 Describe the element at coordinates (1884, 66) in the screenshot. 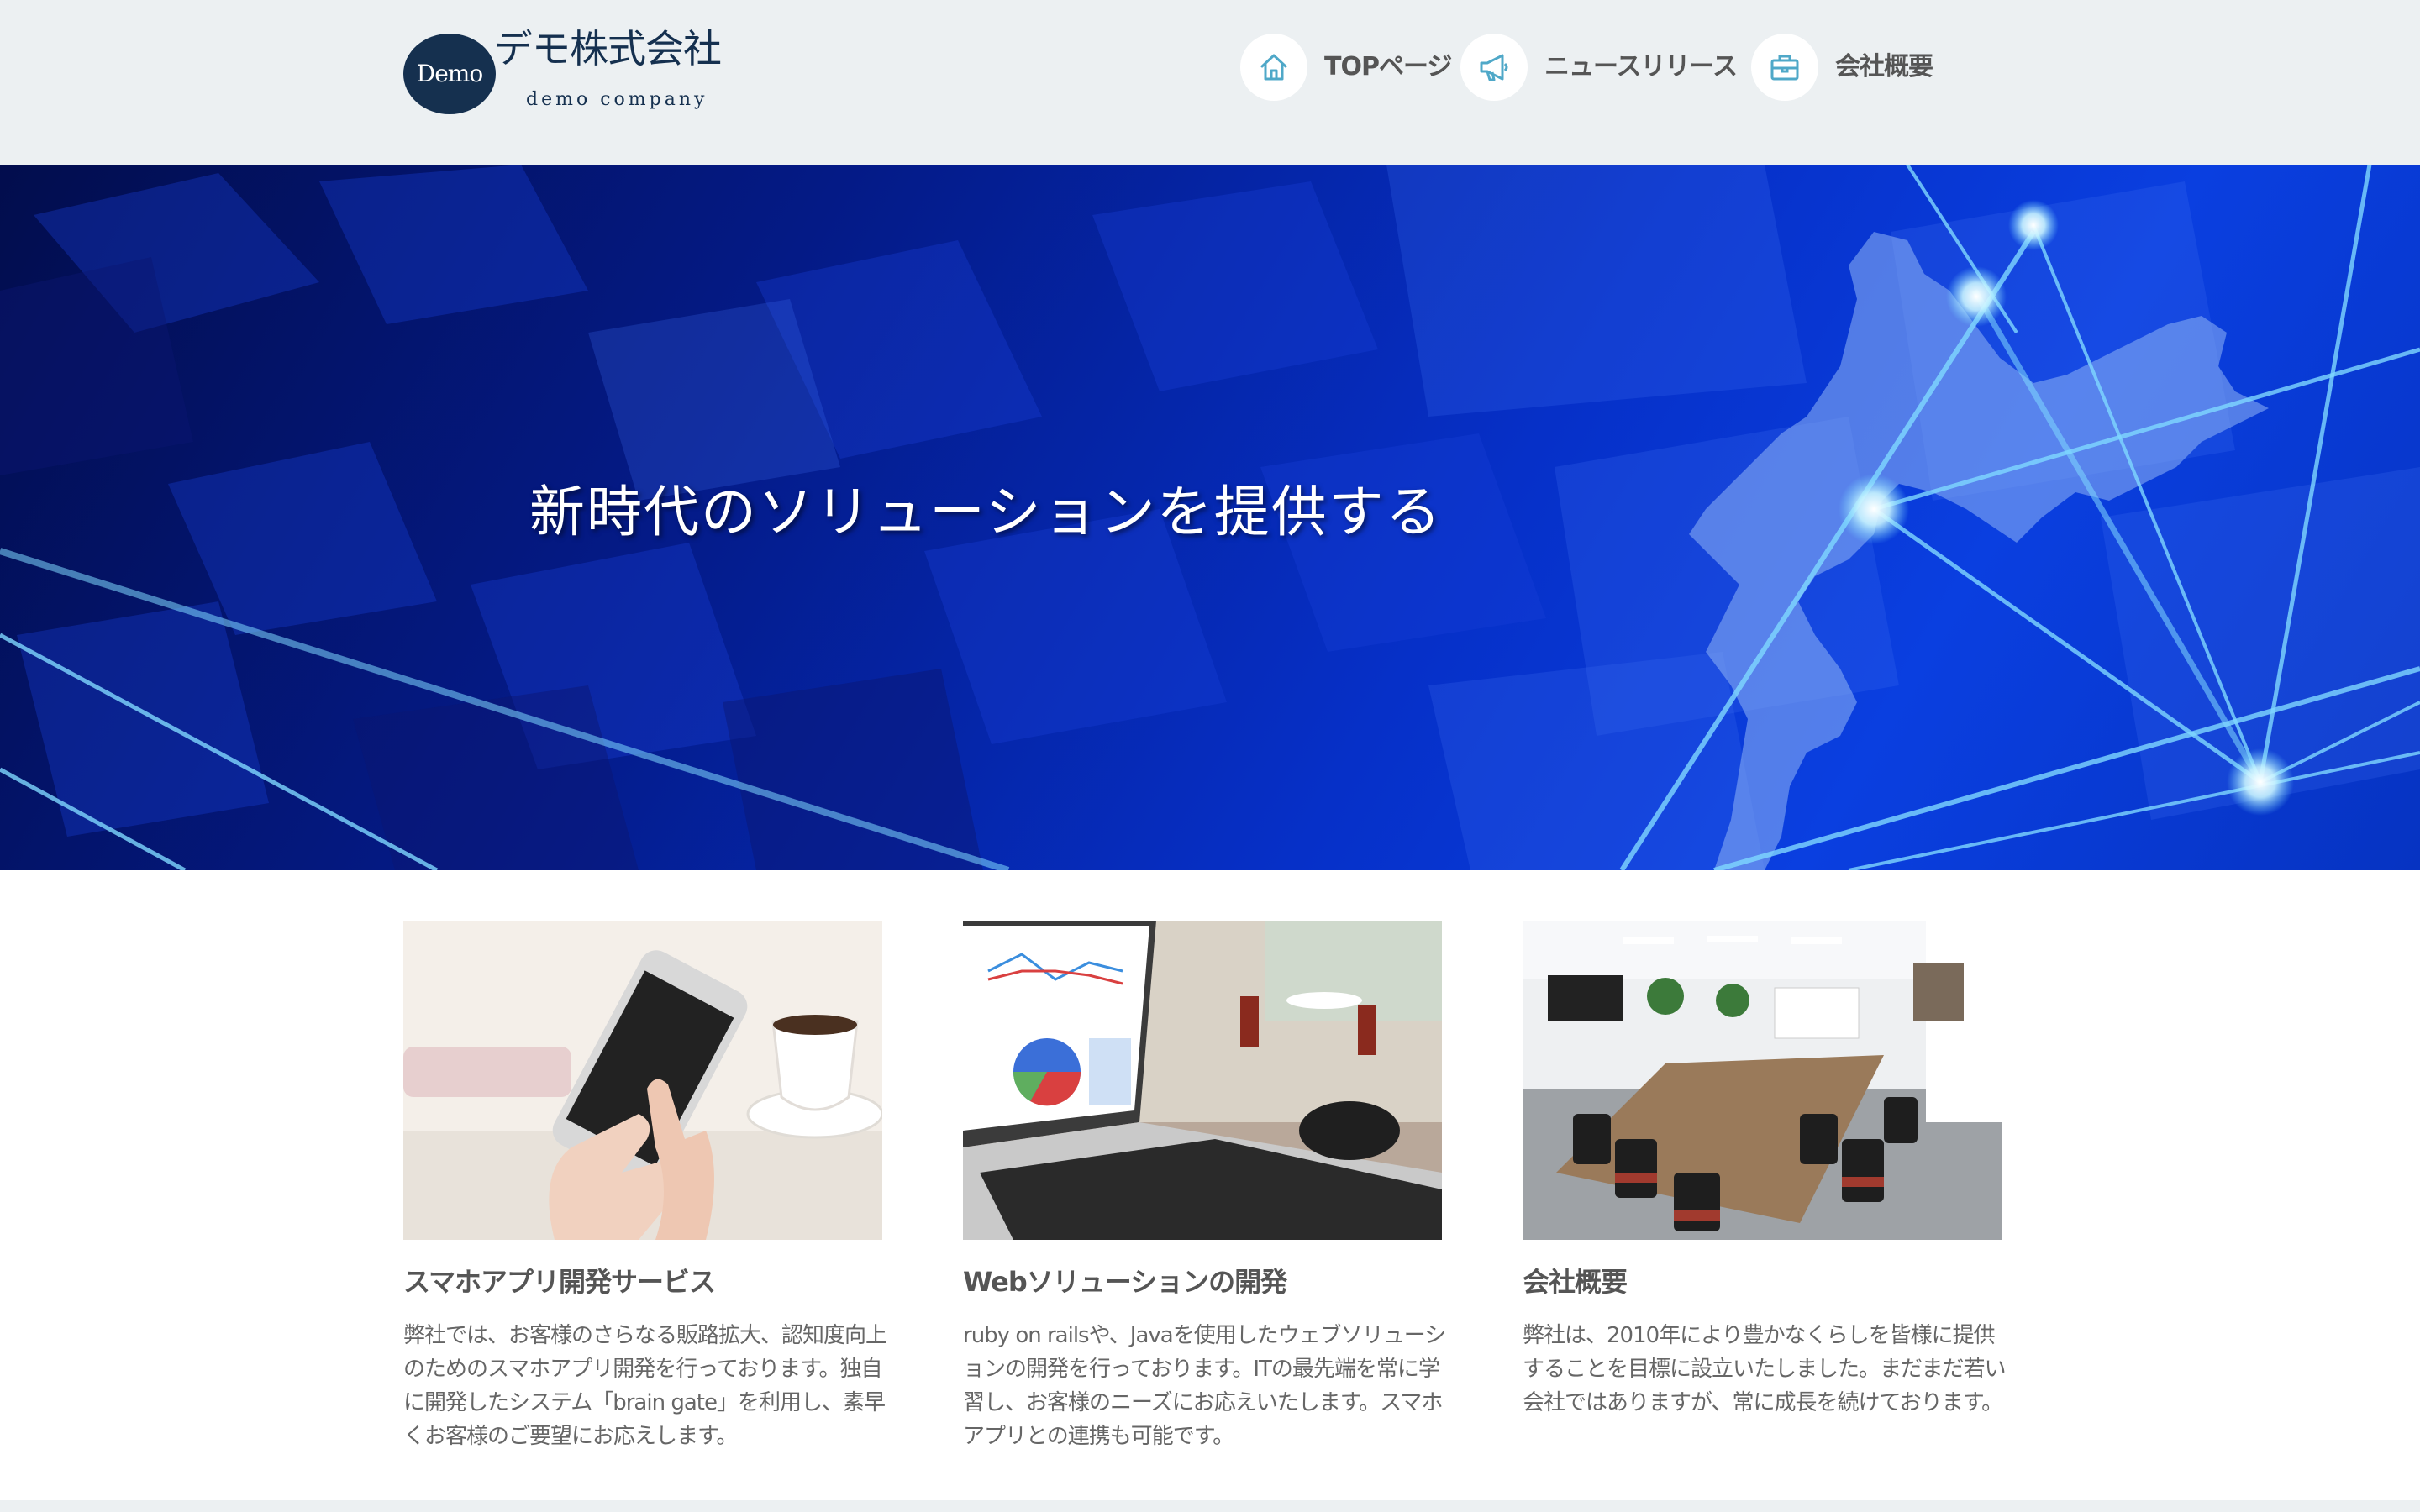

I see `nav-label-company: 会社概要` at that location.